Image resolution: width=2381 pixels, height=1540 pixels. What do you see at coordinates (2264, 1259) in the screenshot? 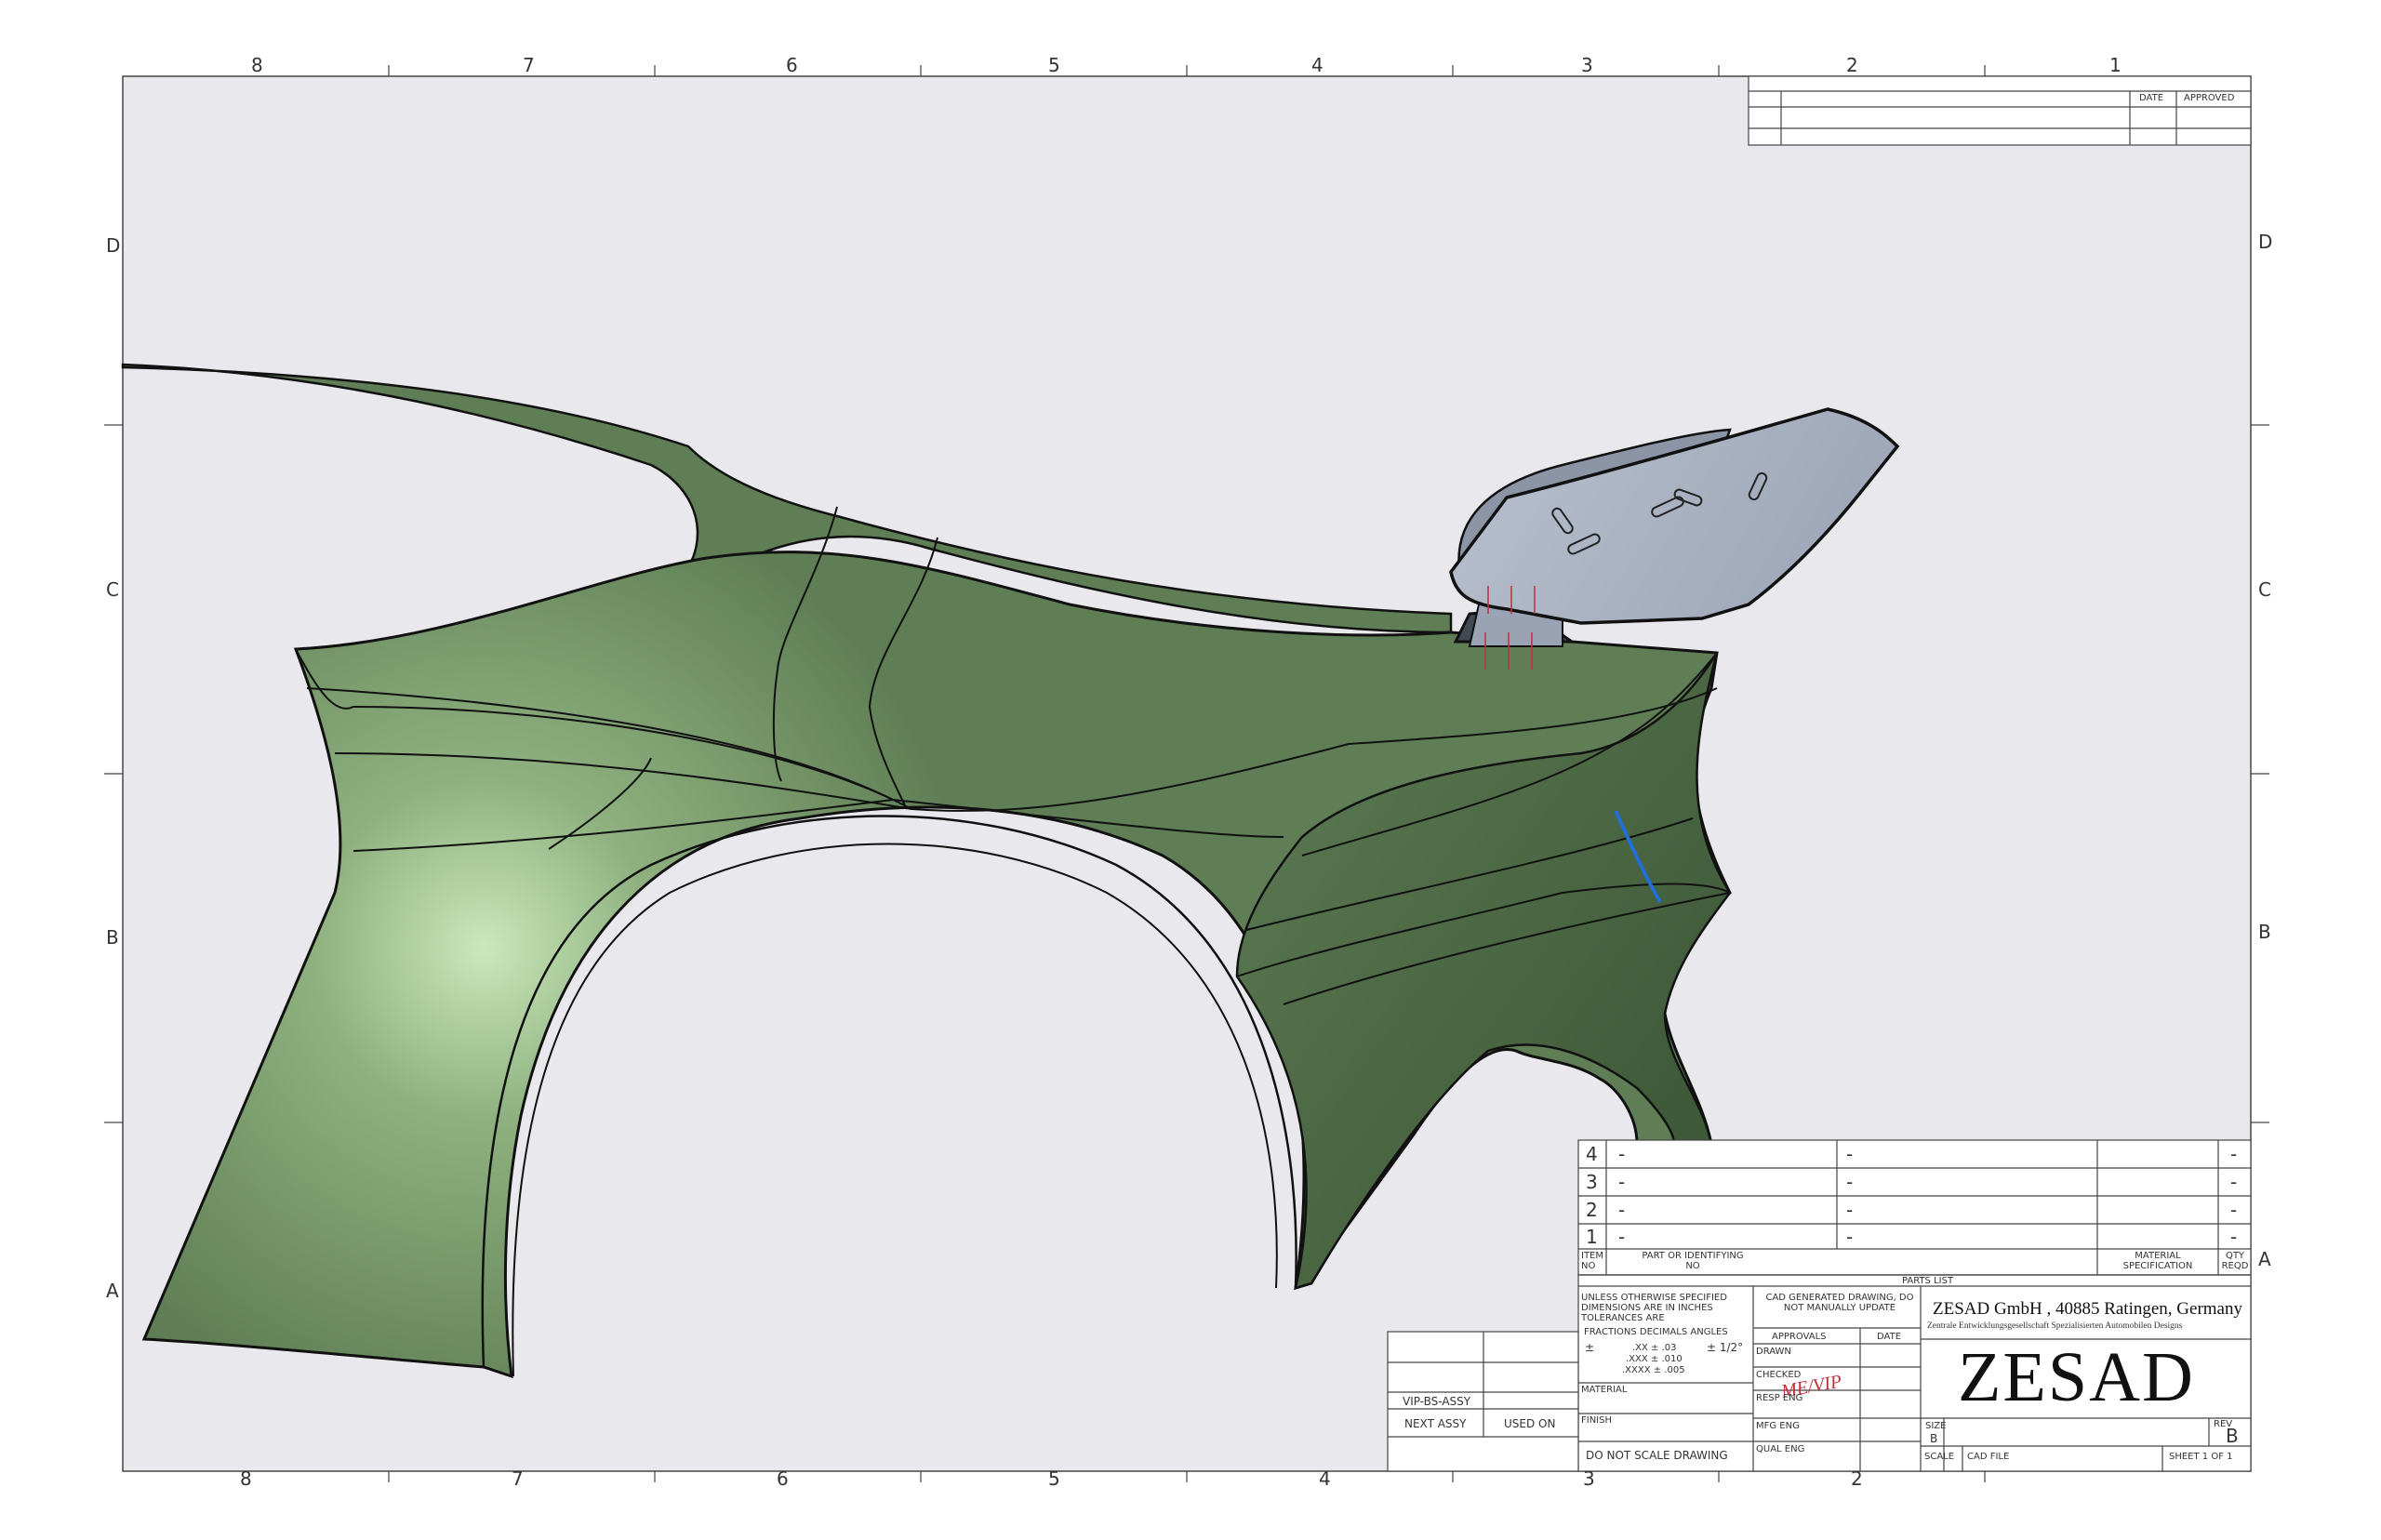
I see `zone-right-A: A` at bounding box center [2264, 1259].